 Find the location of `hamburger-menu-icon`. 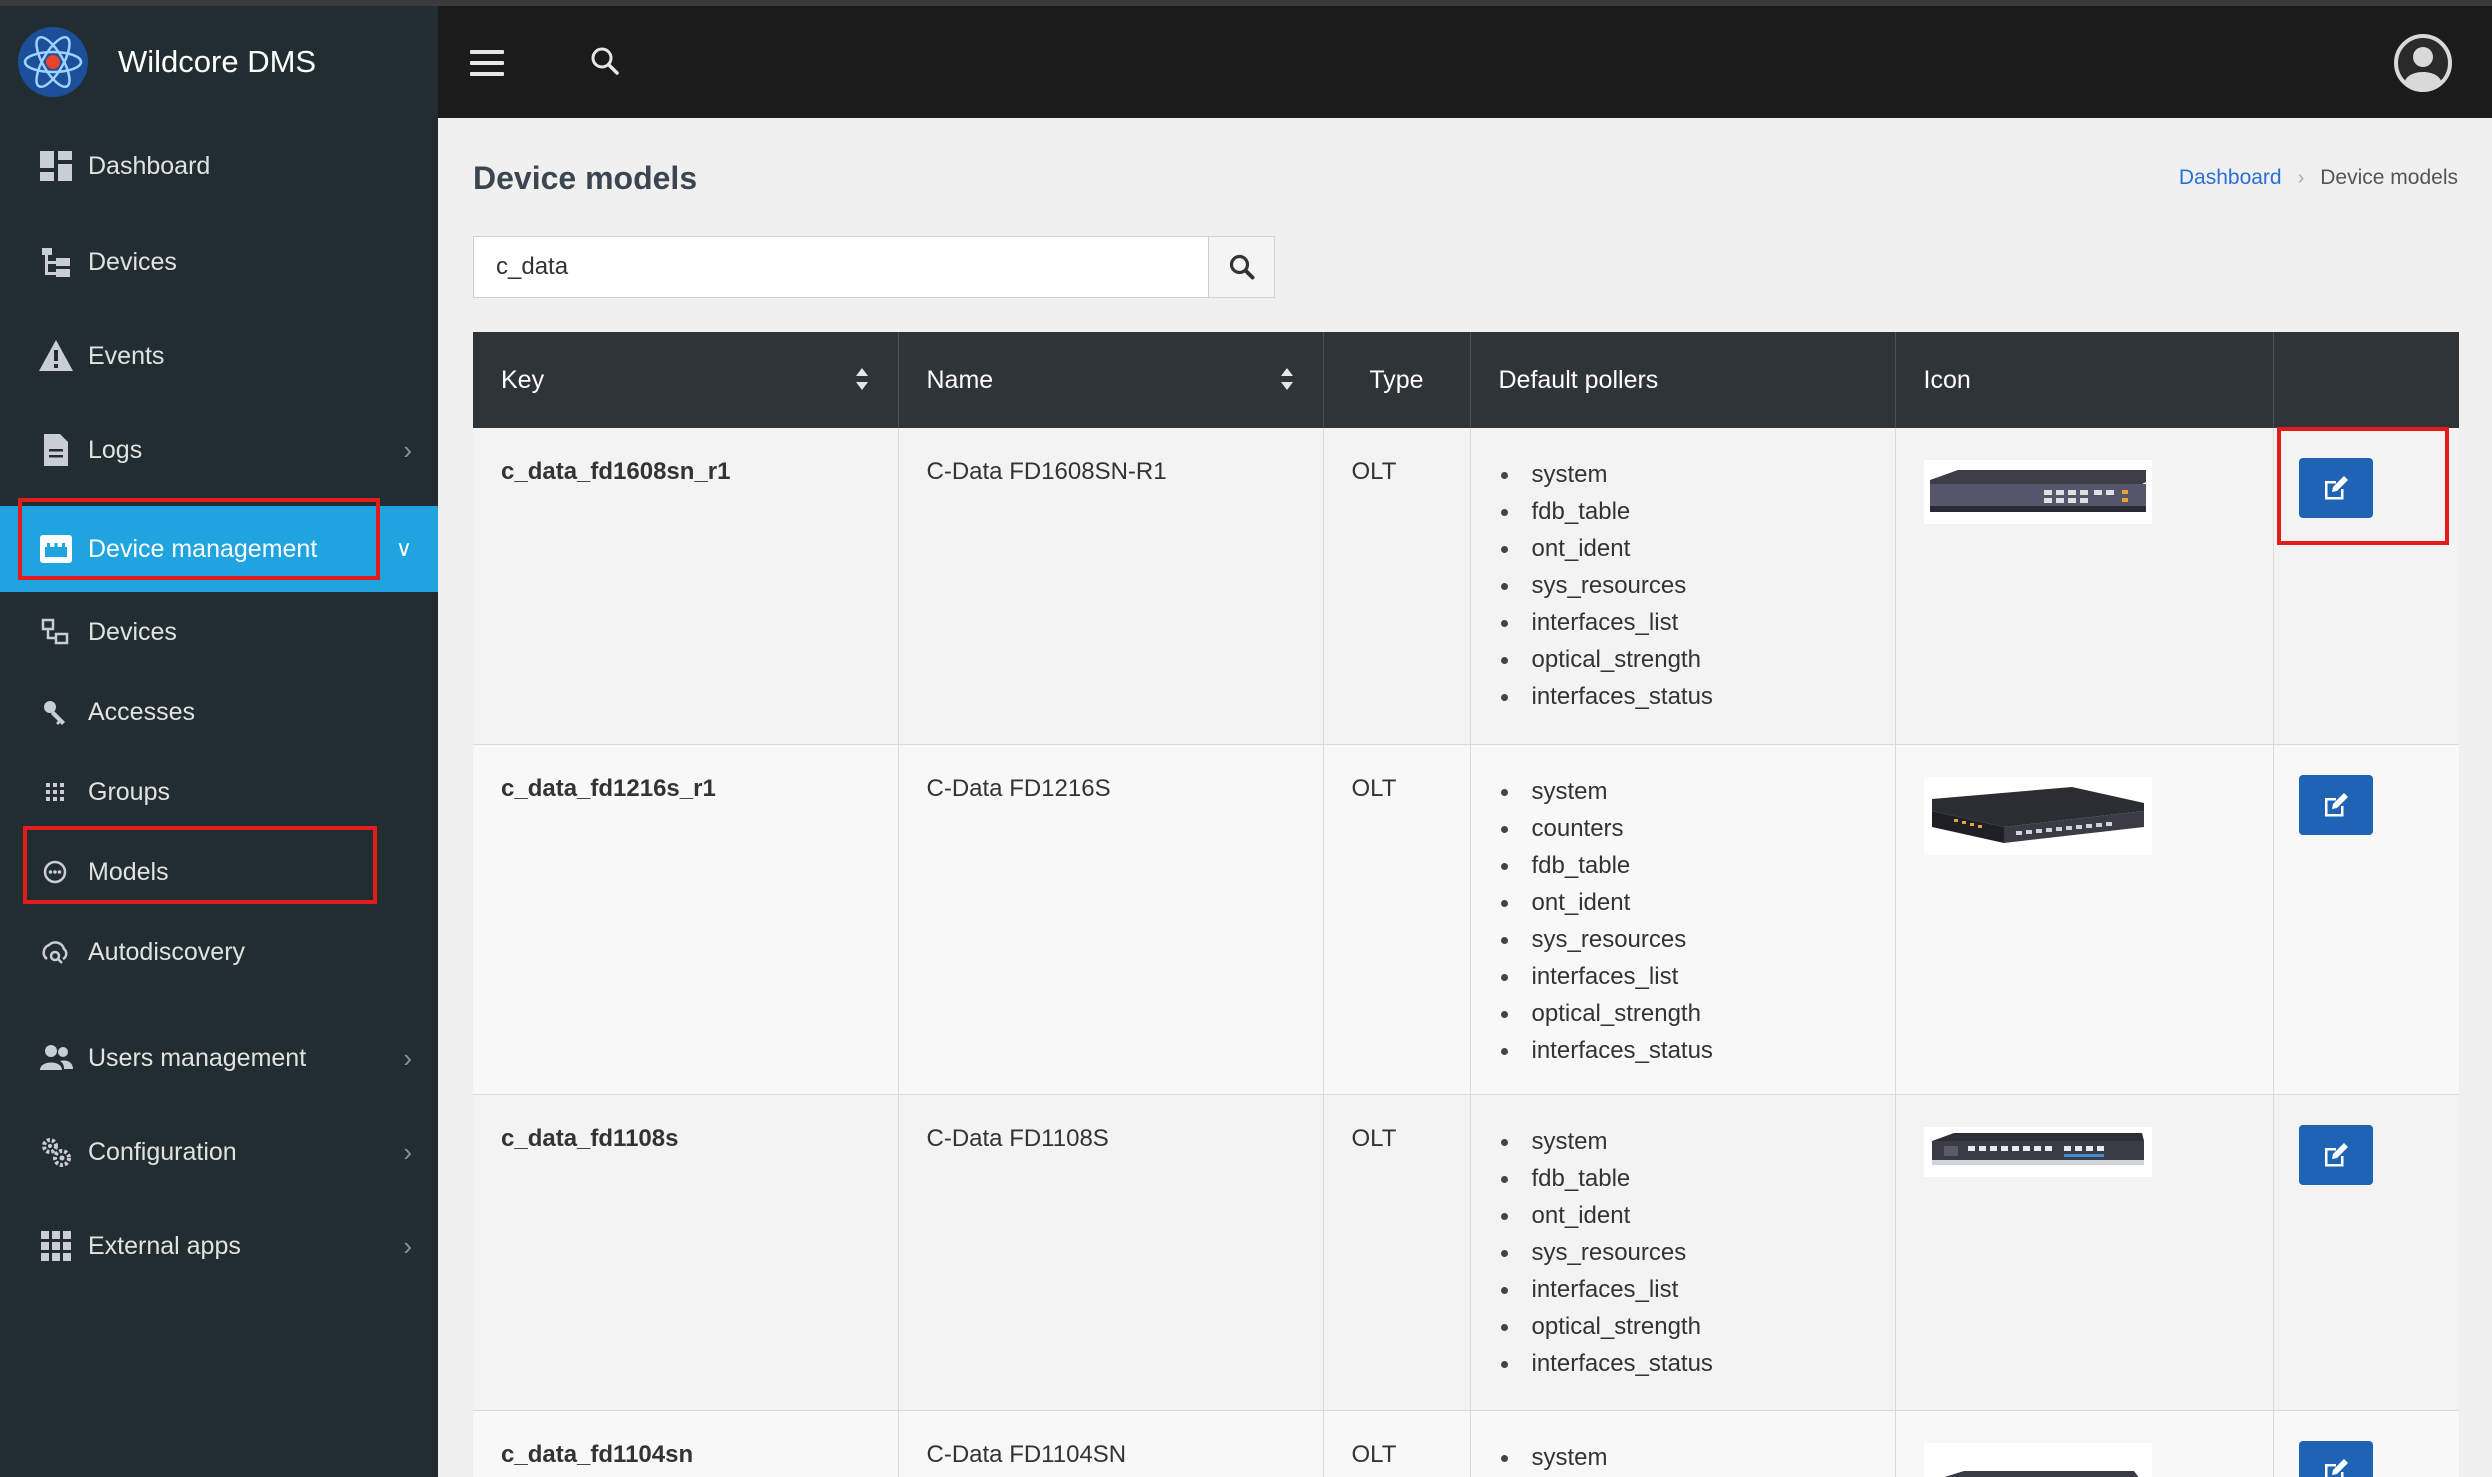

hamburger-menu-icon is located at coordinates (487, 63).